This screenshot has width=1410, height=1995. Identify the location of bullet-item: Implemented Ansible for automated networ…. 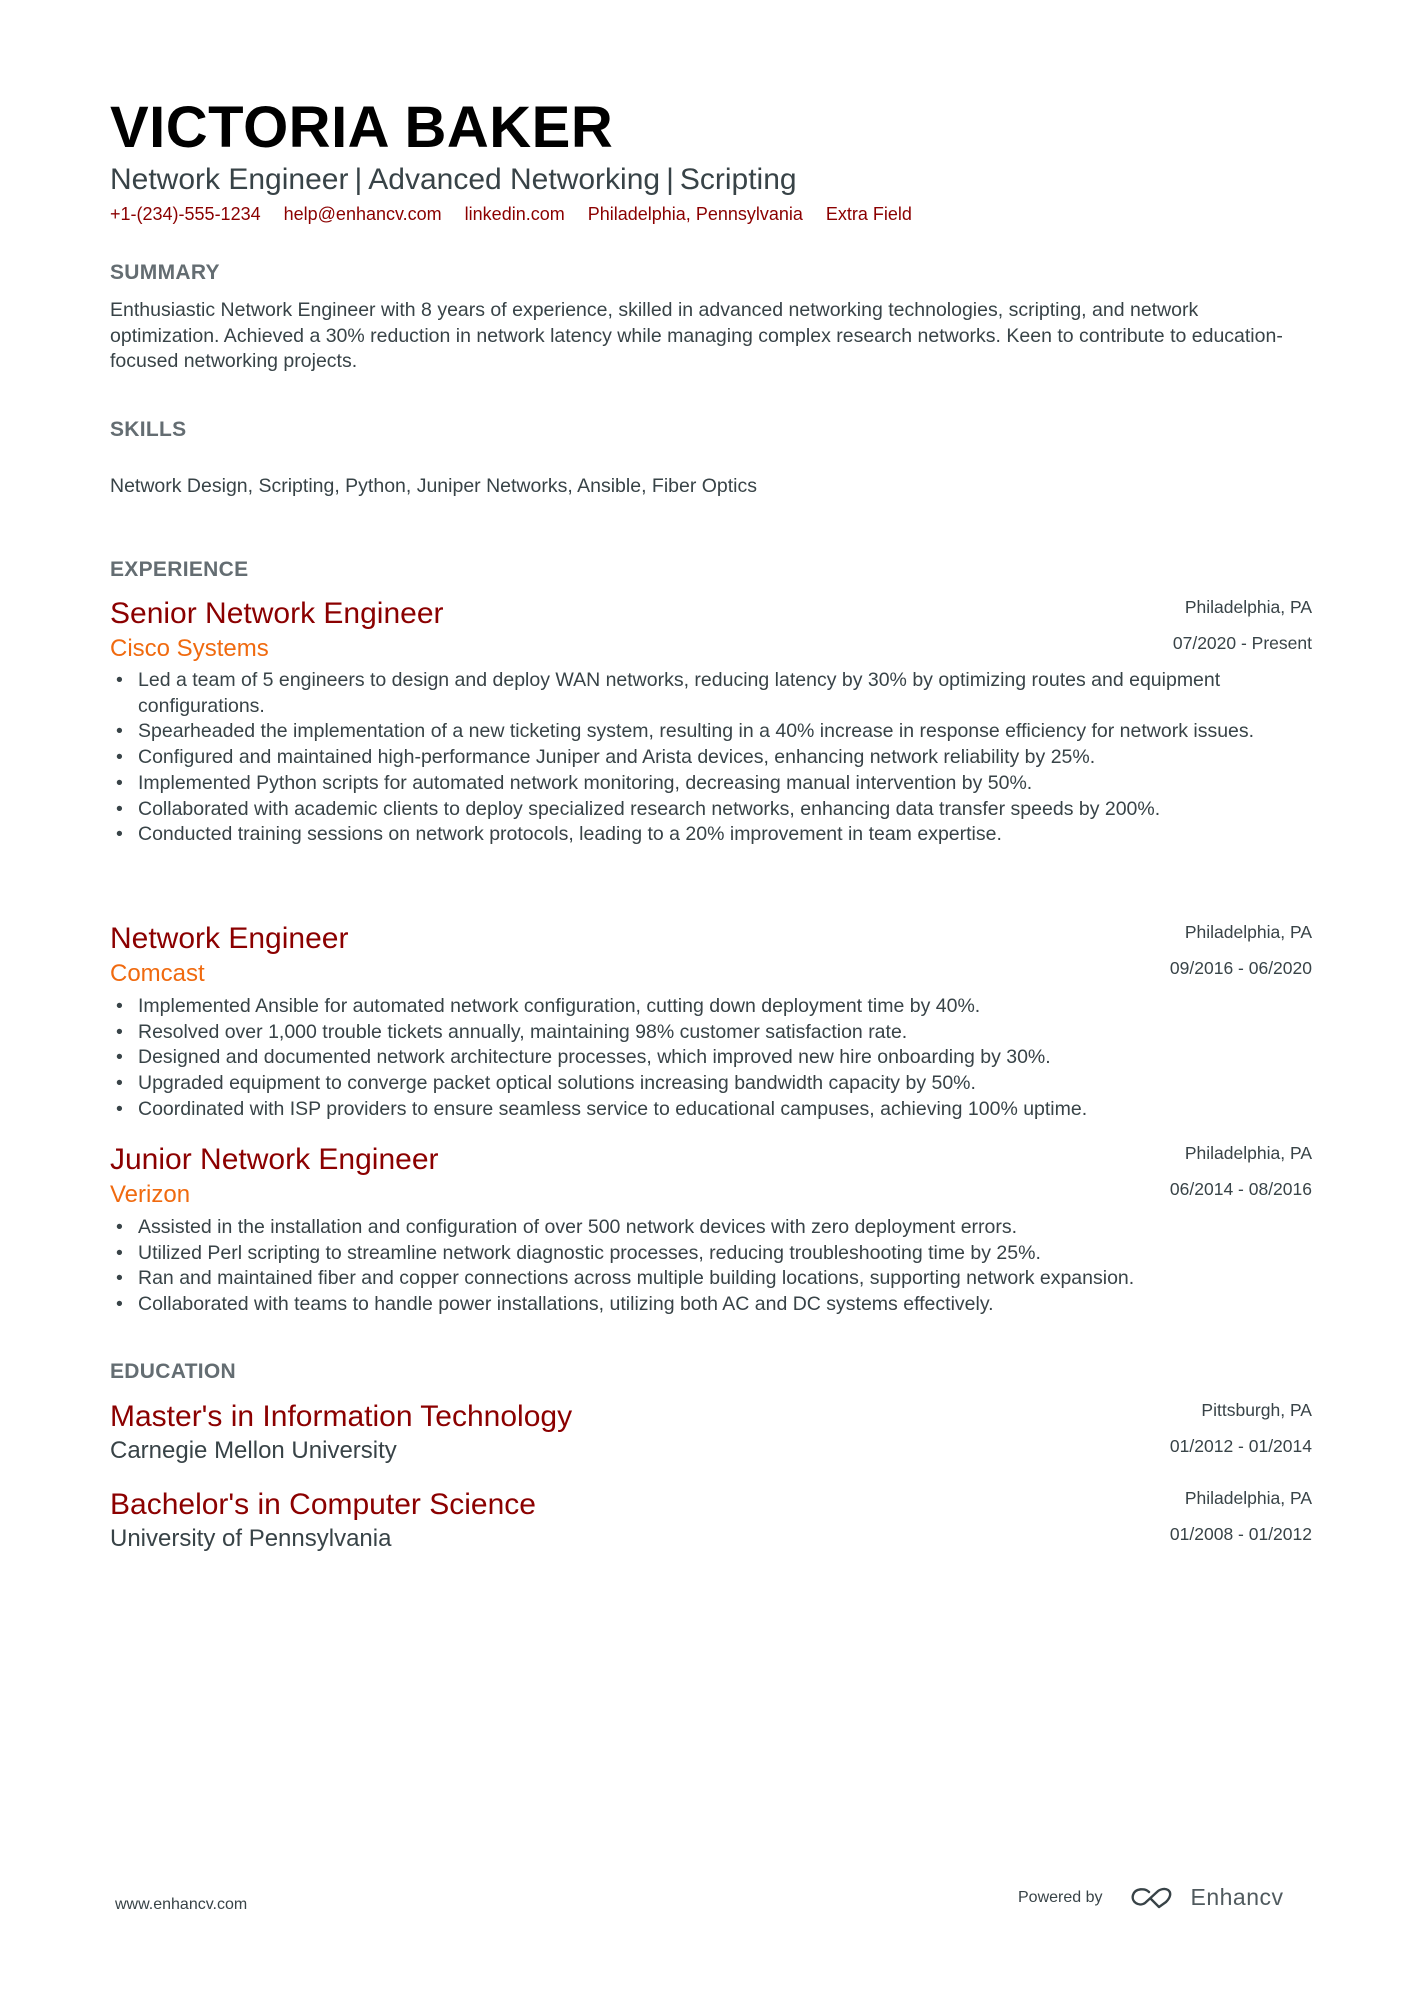
(710, 1007).